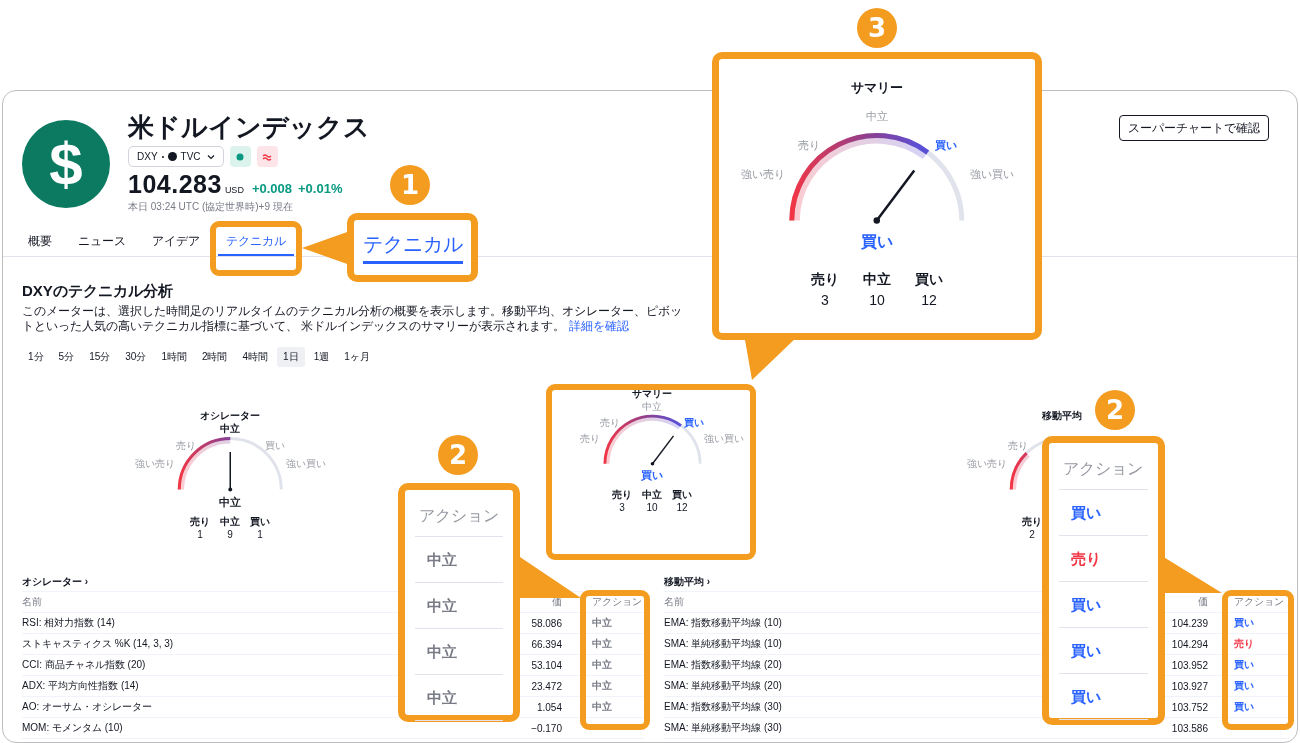  What do you see at coordinates (1103, 559) in the screenshot?
I see `zoomed-cell: 売り` at bounding box center [1103, 559].